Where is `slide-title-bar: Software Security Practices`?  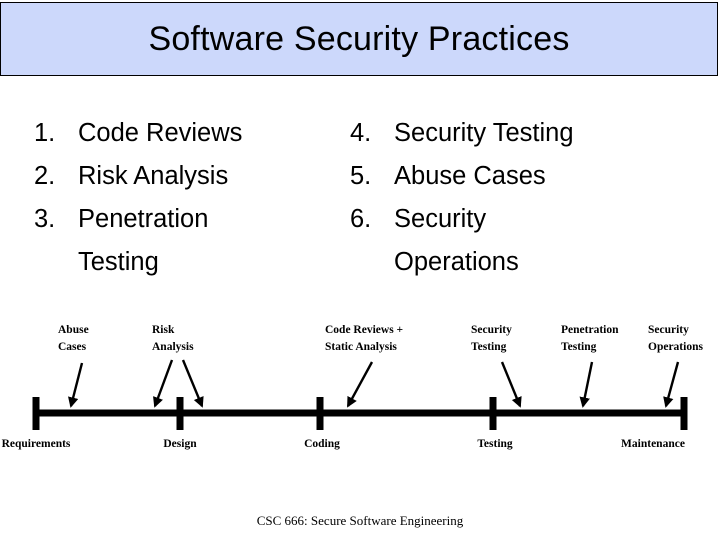 slide-title-bar: Software Security Practices is located at coordinates (359, 39).